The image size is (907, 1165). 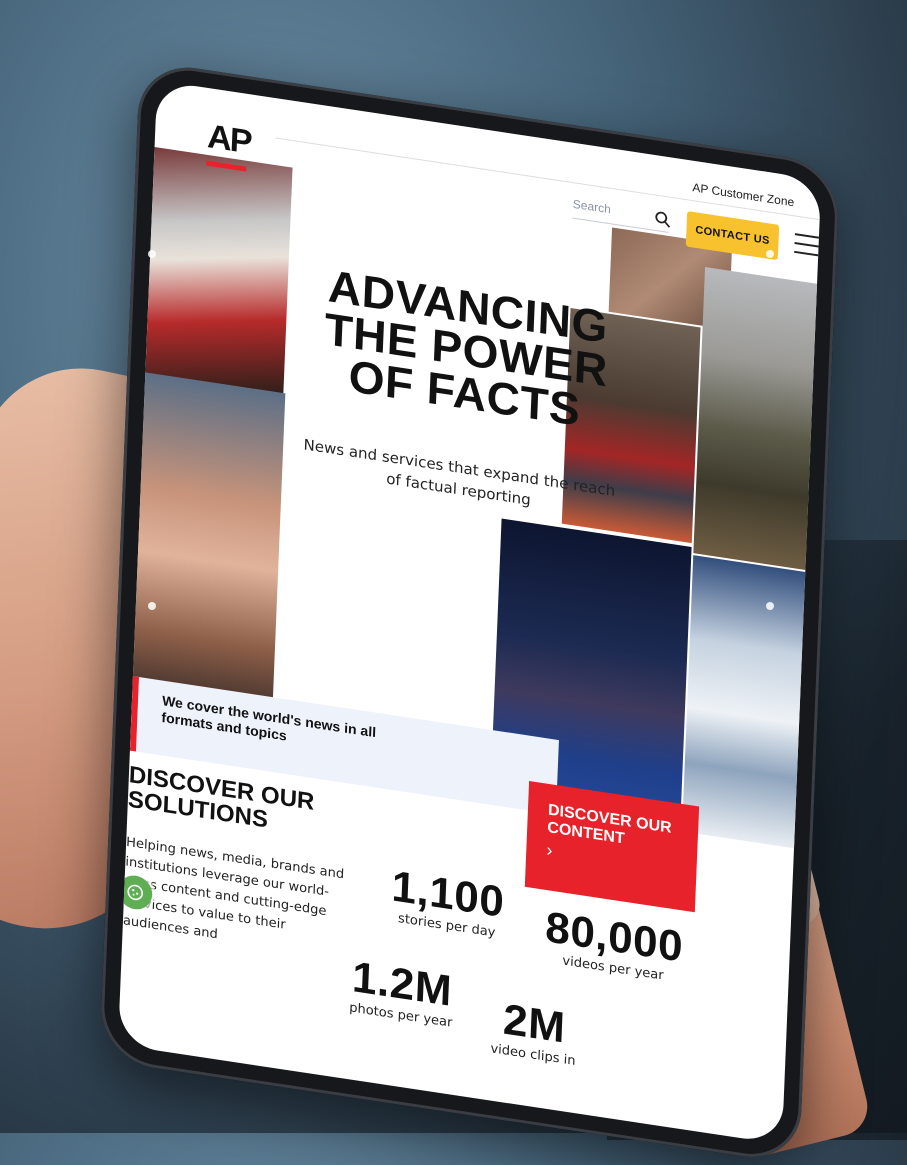 I want to click on search-icon, so click(x=662, y=219).